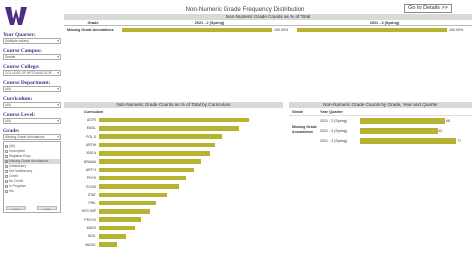  What do you see at coordinates (32, 89) in the screenshot?
I see `department-select: (All) ▾` at bounding box center [32, 89].